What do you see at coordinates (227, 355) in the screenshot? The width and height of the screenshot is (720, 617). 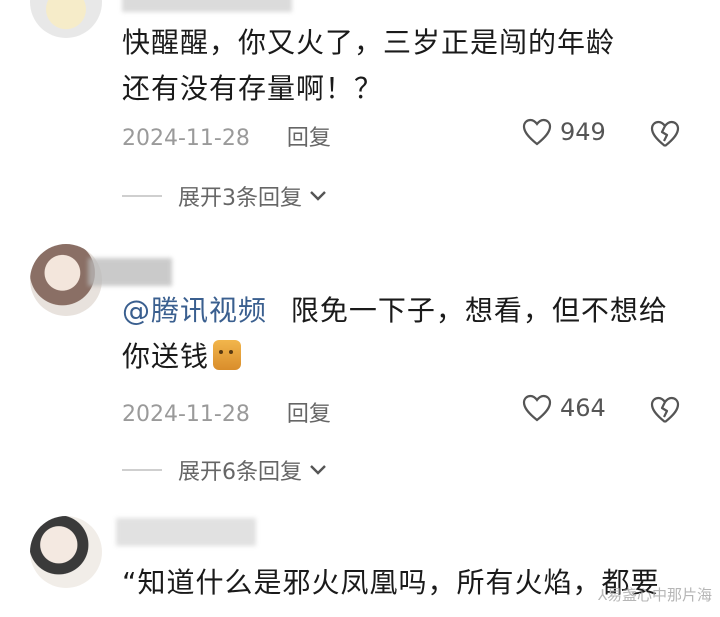 I see `cat-sticker-icon` at bounding box center [227, 355].